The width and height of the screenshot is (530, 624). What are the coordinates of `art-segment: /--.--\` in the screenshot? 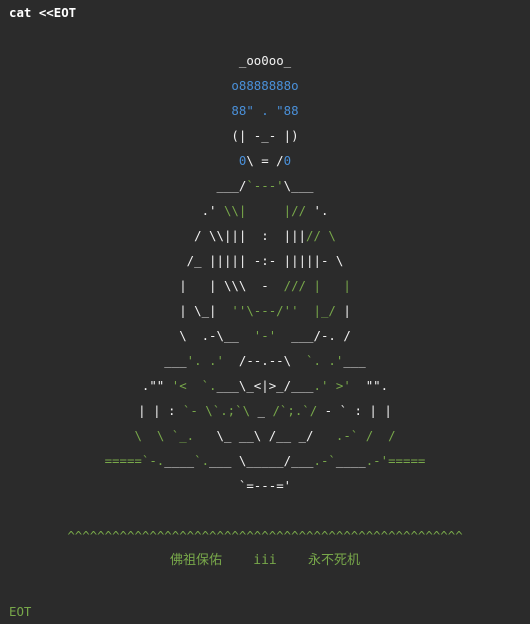 It's located at (265, 360).